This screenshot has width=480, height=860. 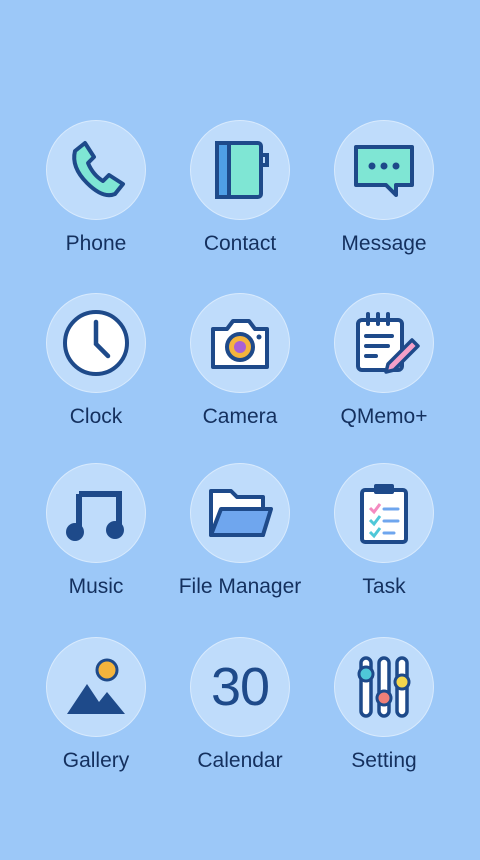 I want to click on clock-icon, so click(x=96, y=343).